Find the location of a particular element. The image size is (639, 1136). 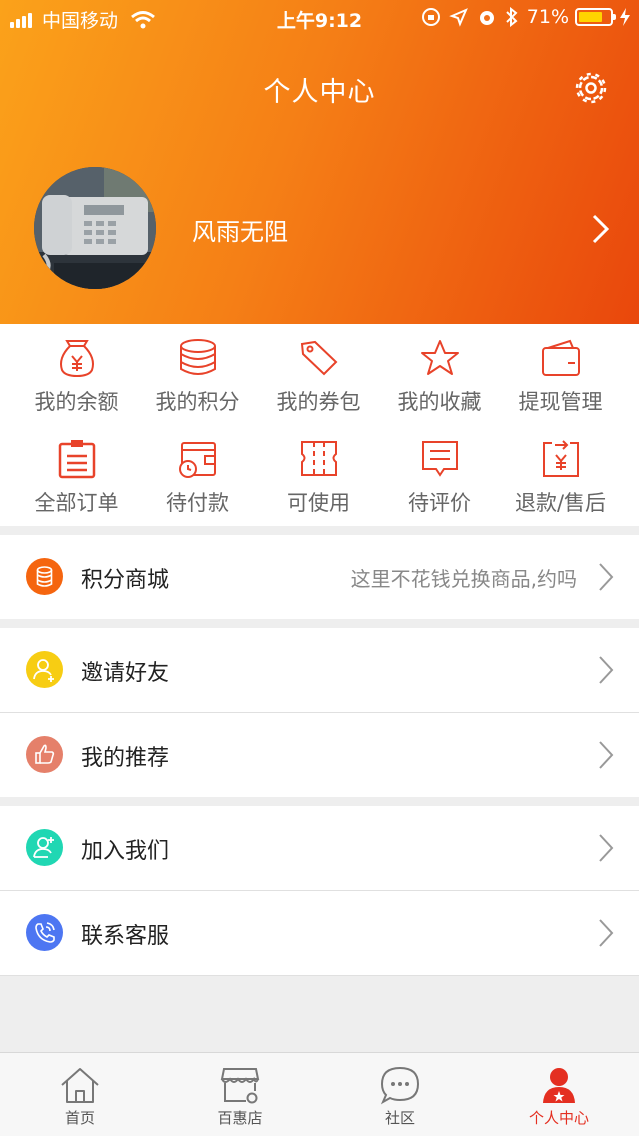

contact-service-label: 联系客服 is located at coordinates (125, 936).